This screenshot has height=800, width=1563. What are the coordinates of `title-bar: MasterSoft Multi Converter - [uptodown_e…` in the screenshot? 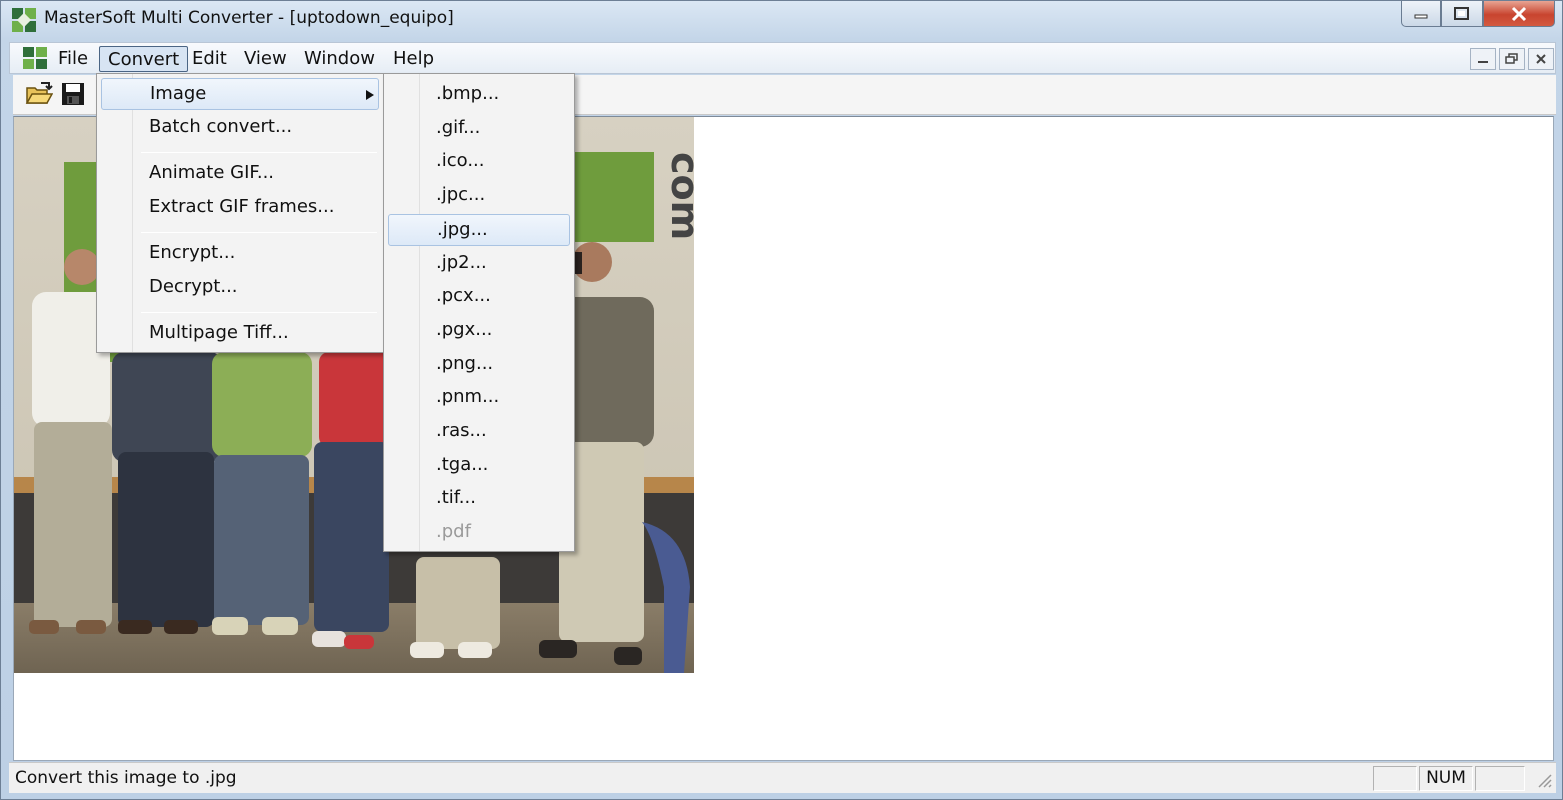 It's located at (781, 21).